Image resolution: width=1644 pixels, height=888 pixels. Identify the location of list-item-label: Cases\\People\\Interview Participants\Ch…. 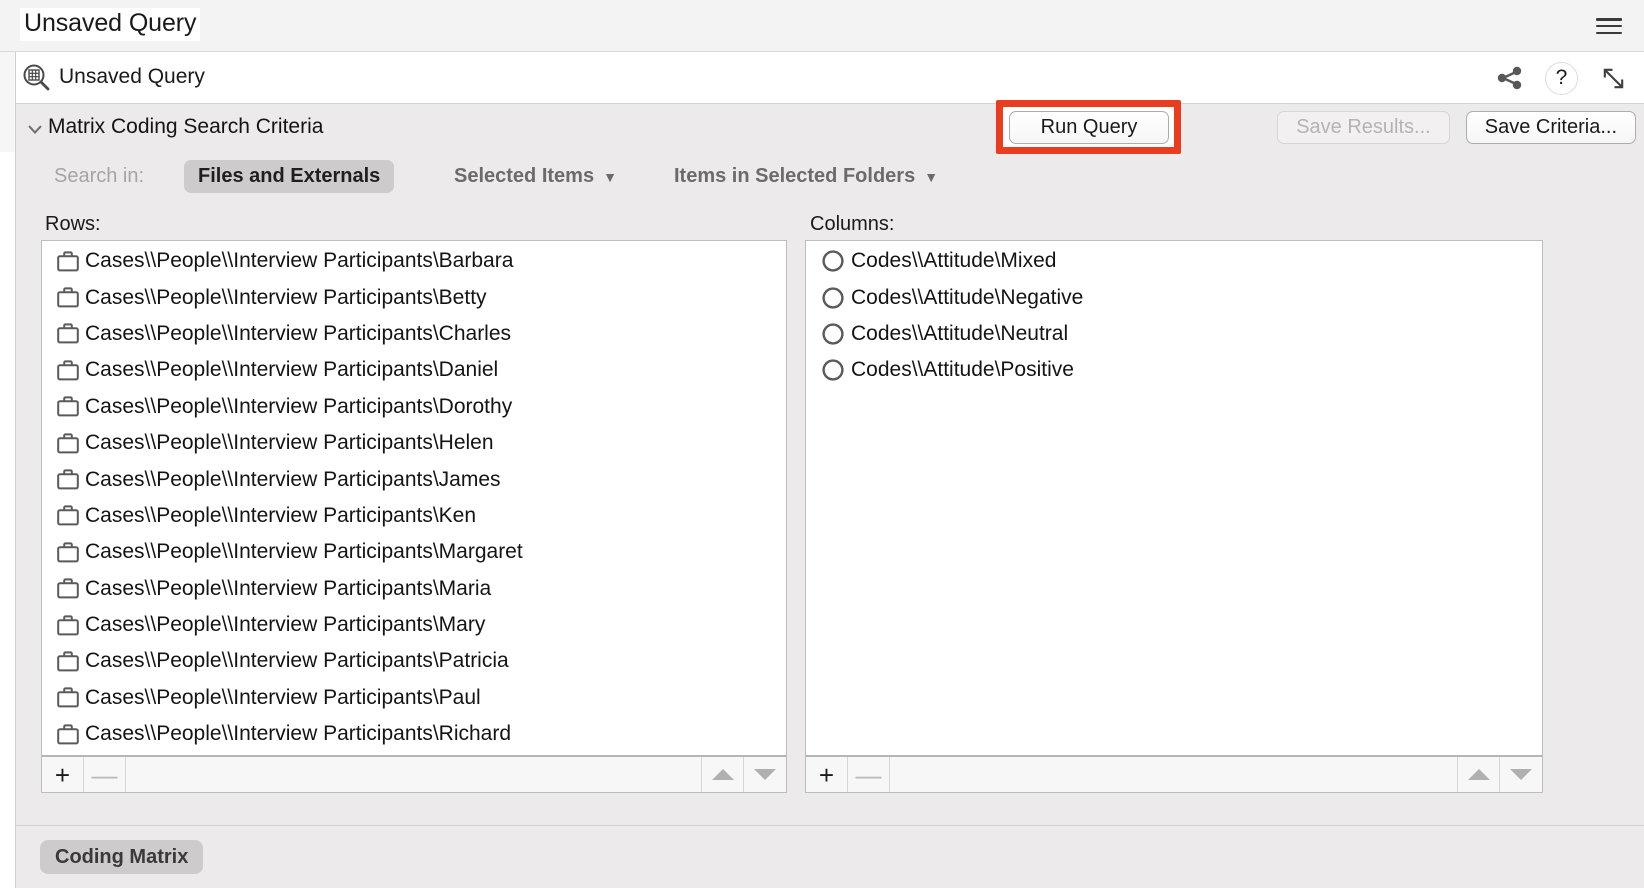
(298, 333).